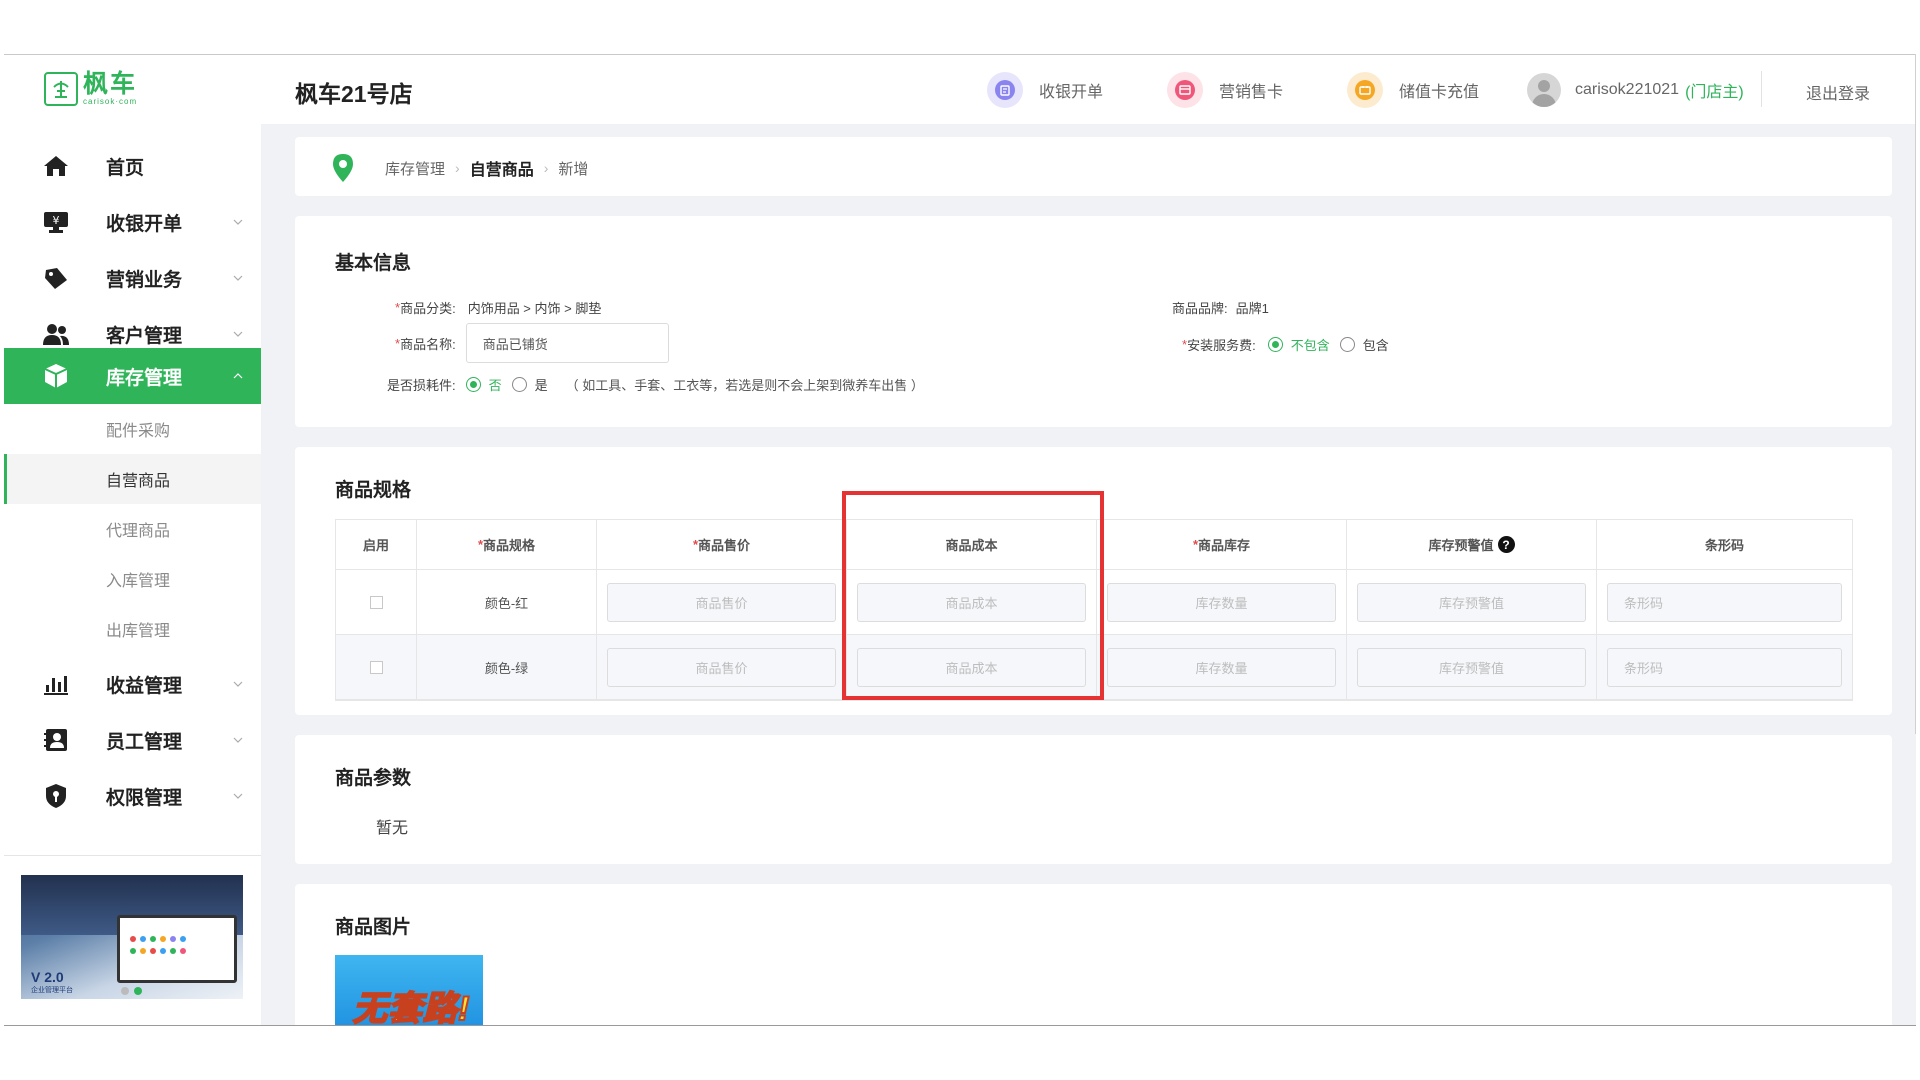  I want to click on col-header-text: 商品售价, so click(724, 545).